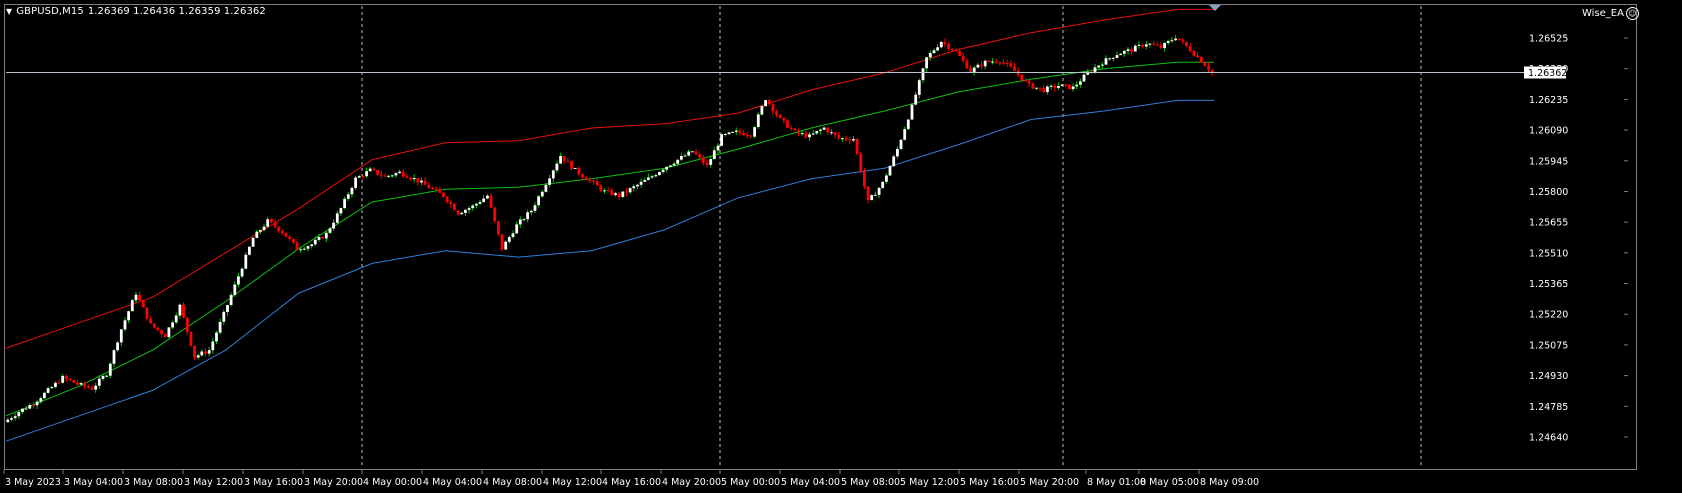  I want to click on time-label: 4 May 08:00, so click(512, 482).